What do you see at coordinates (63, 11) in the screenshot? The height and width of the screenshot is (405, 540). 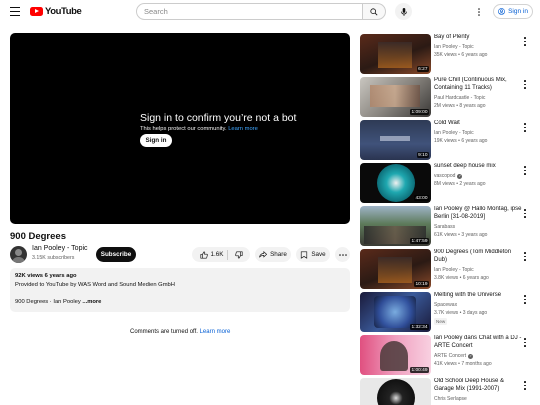 I see `logo-text: YouTube` at bounding box center [63, 11].